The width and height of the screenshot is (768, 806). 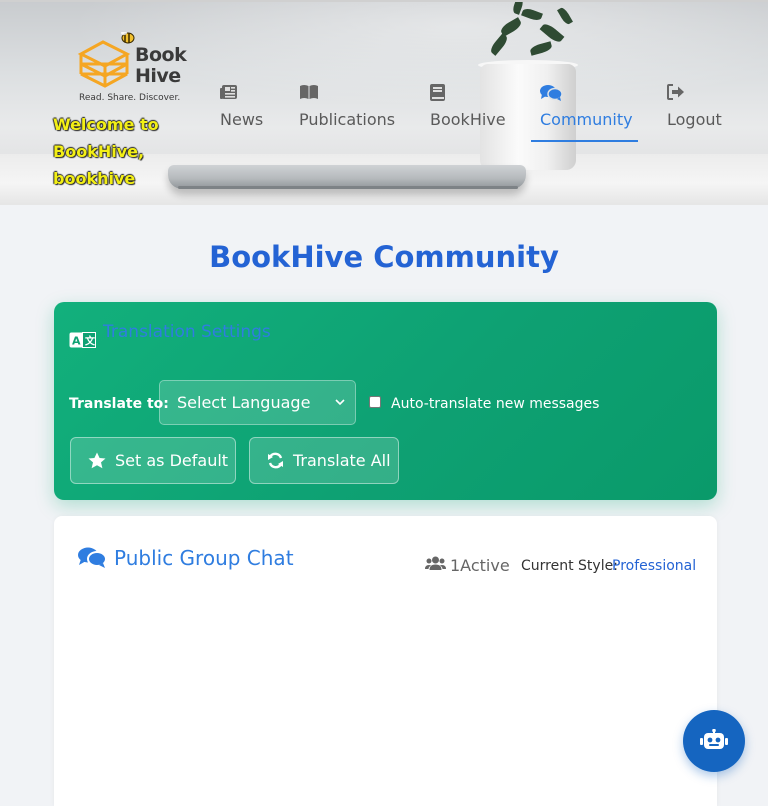 I want to click on sync-icon, so click(x=275, y=460).